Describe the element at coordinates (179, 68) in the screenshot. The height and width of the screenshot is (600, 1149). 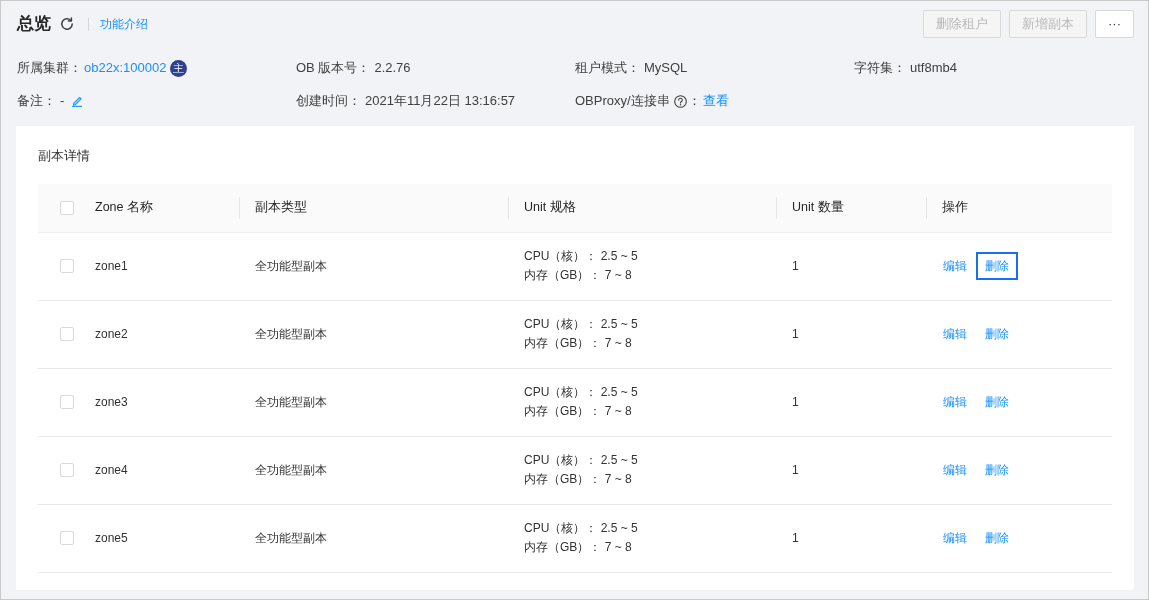
I see `role-badge: 主` at that location.